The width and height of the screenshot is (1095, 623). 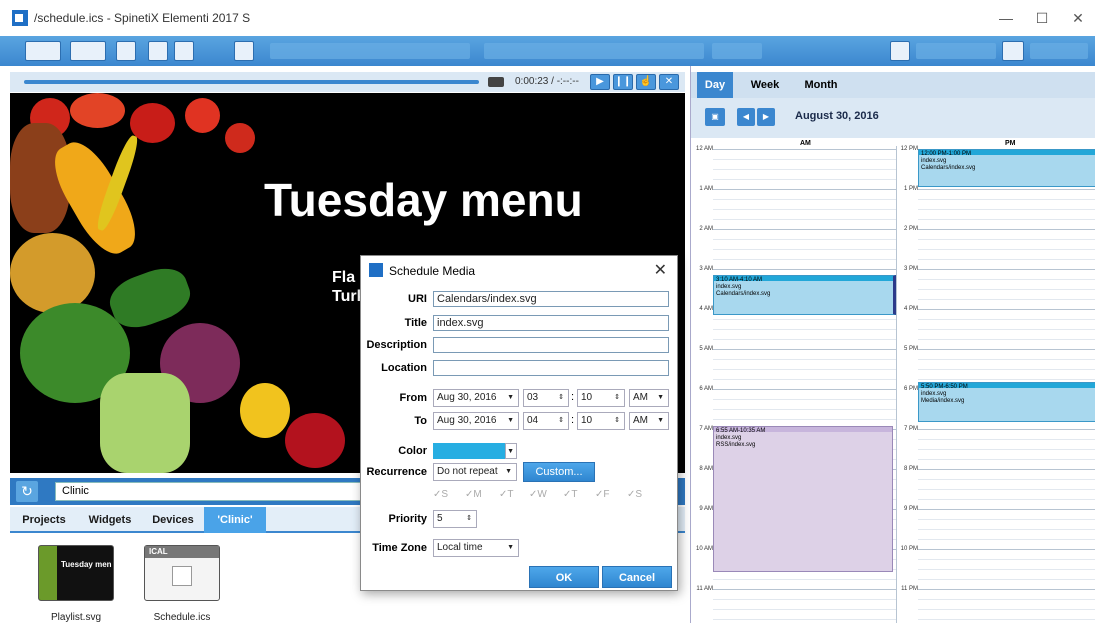 What do you see at coordinates (551, 323) in the screenshot?
I see `title-field: index.svg` at bounding box center [551, 323].